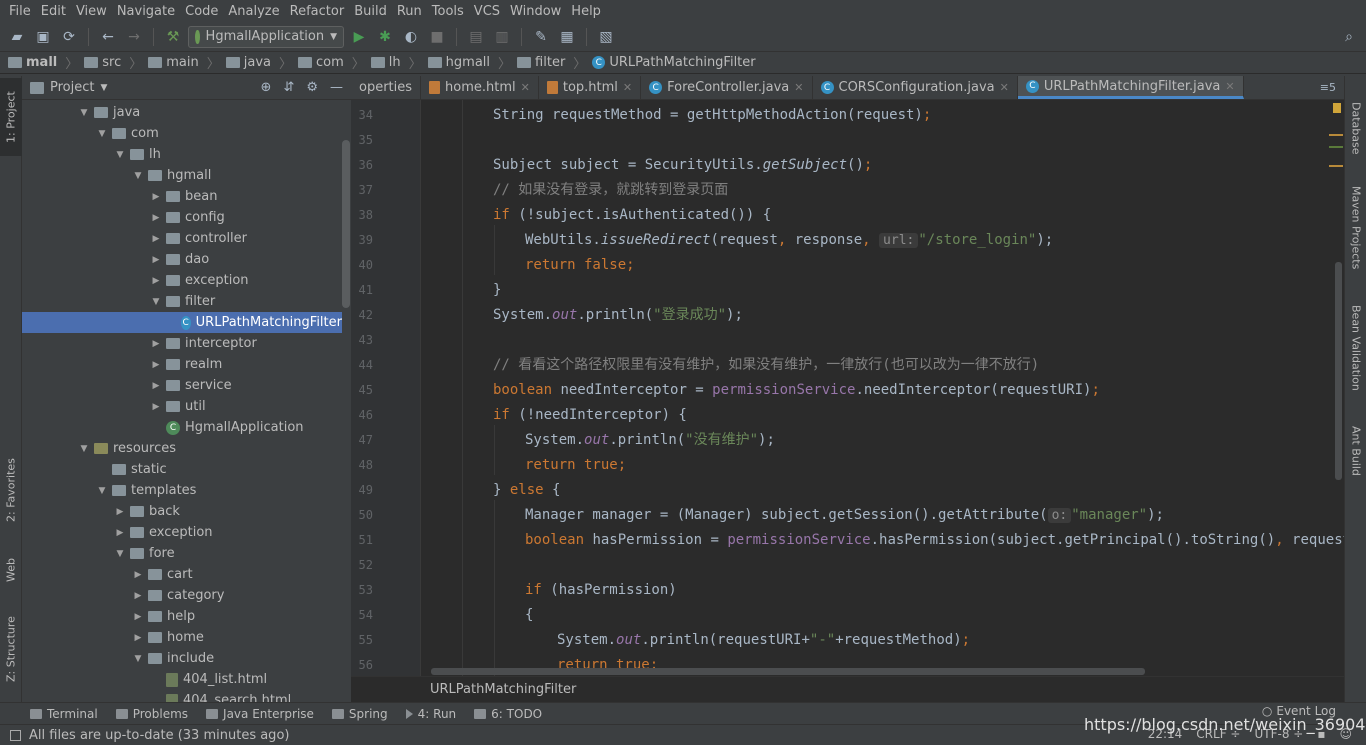 This screenshot has height=745, width=1366. I want to click on settings-wrench-icon: ✎, so click(541, 37).